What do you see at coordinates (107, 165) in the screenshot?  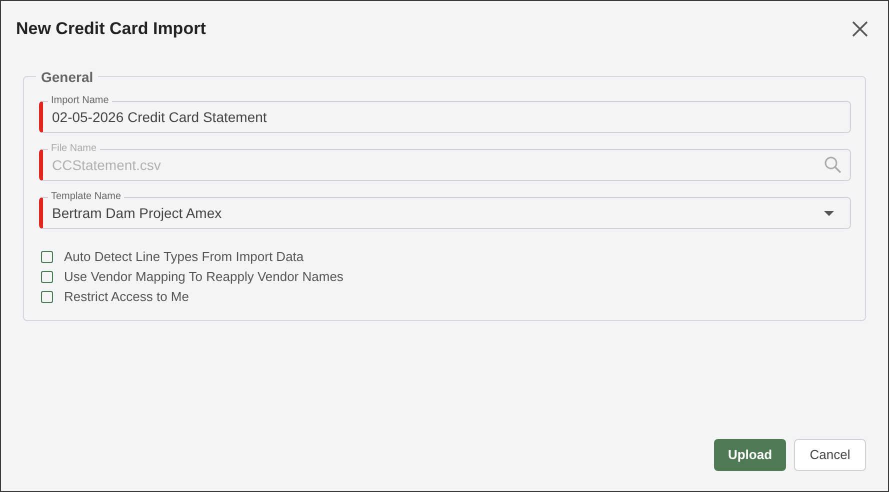 I see `field-value: CCStatement.csv` at bounding box center [107, 165].